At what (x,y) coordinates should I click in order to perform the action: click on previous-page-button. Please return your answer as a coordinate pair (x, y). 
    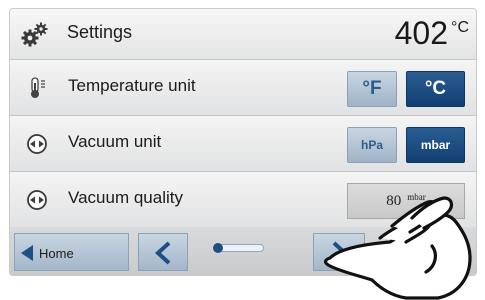
    Looking at the image, I should click on (163, 252).